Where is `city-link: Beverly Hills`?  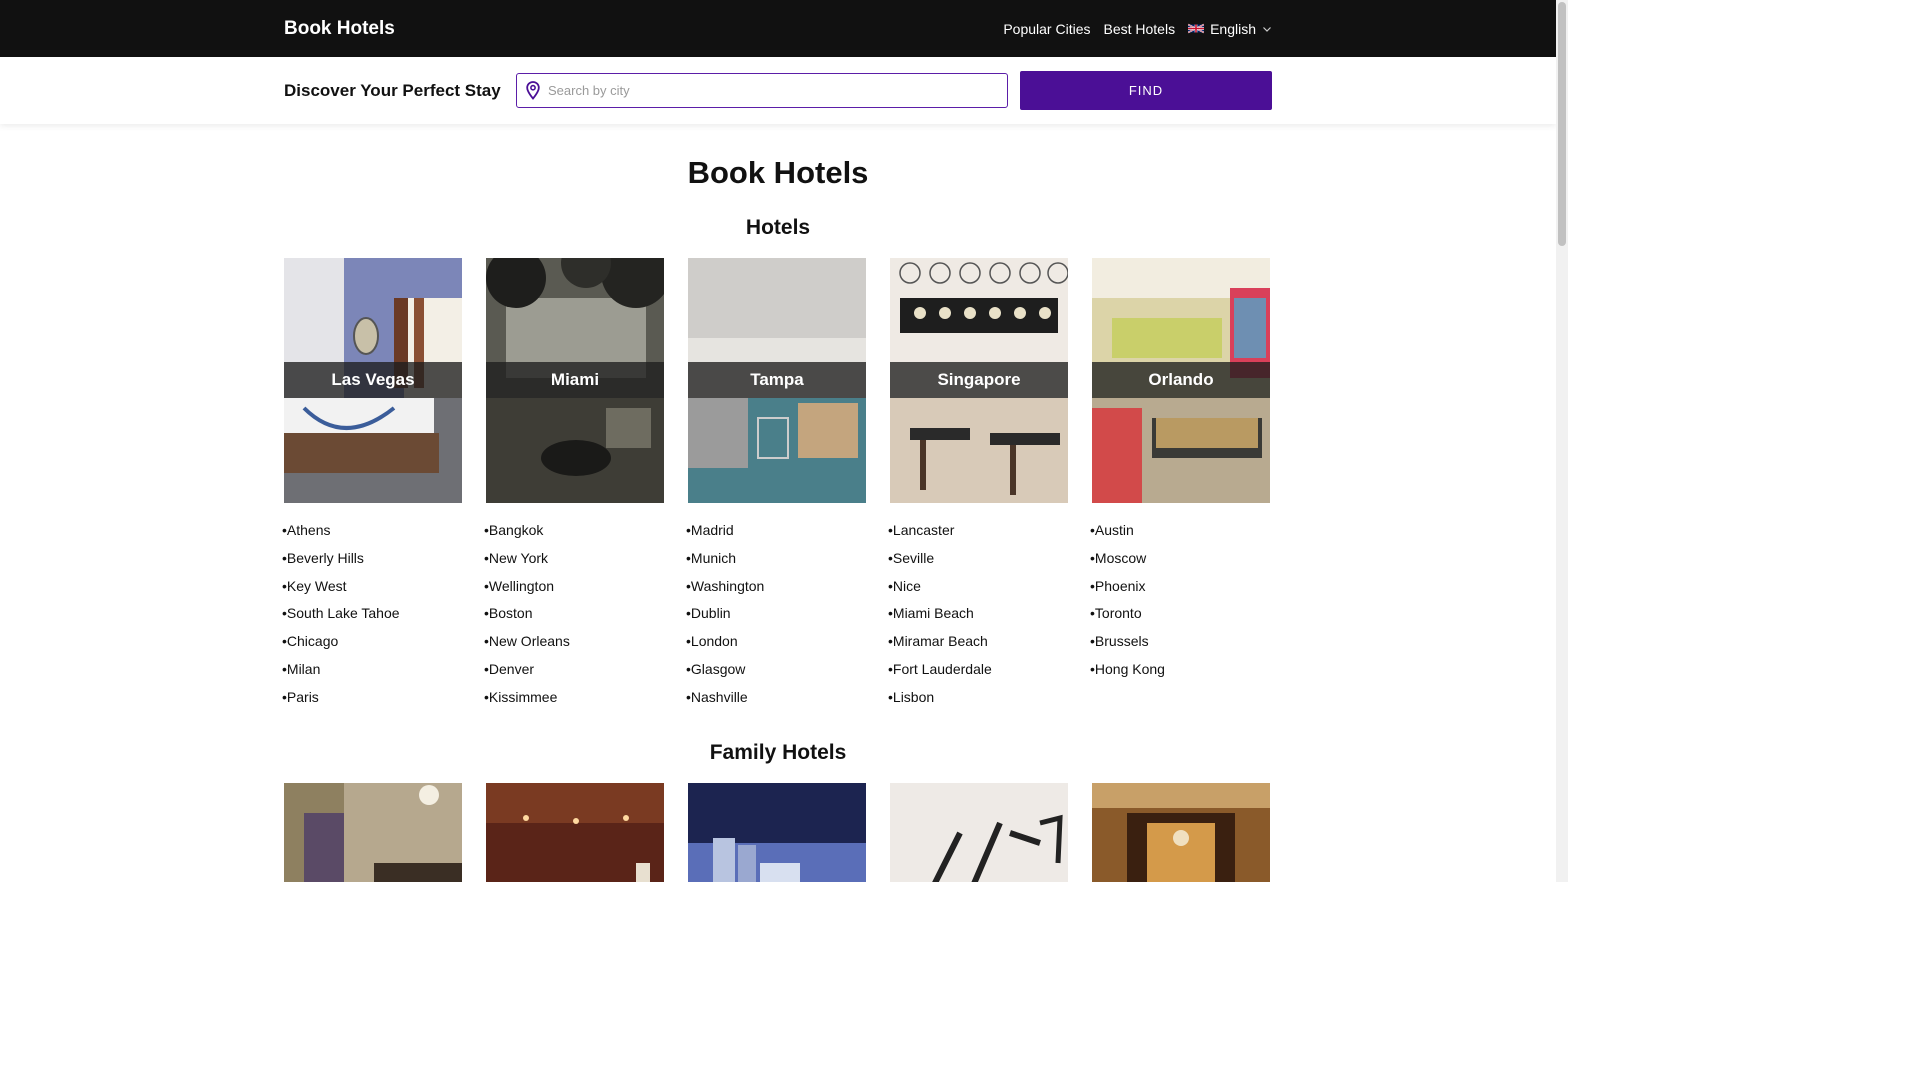
city-link: Beverly Hills is located at coordinates (373, 564).